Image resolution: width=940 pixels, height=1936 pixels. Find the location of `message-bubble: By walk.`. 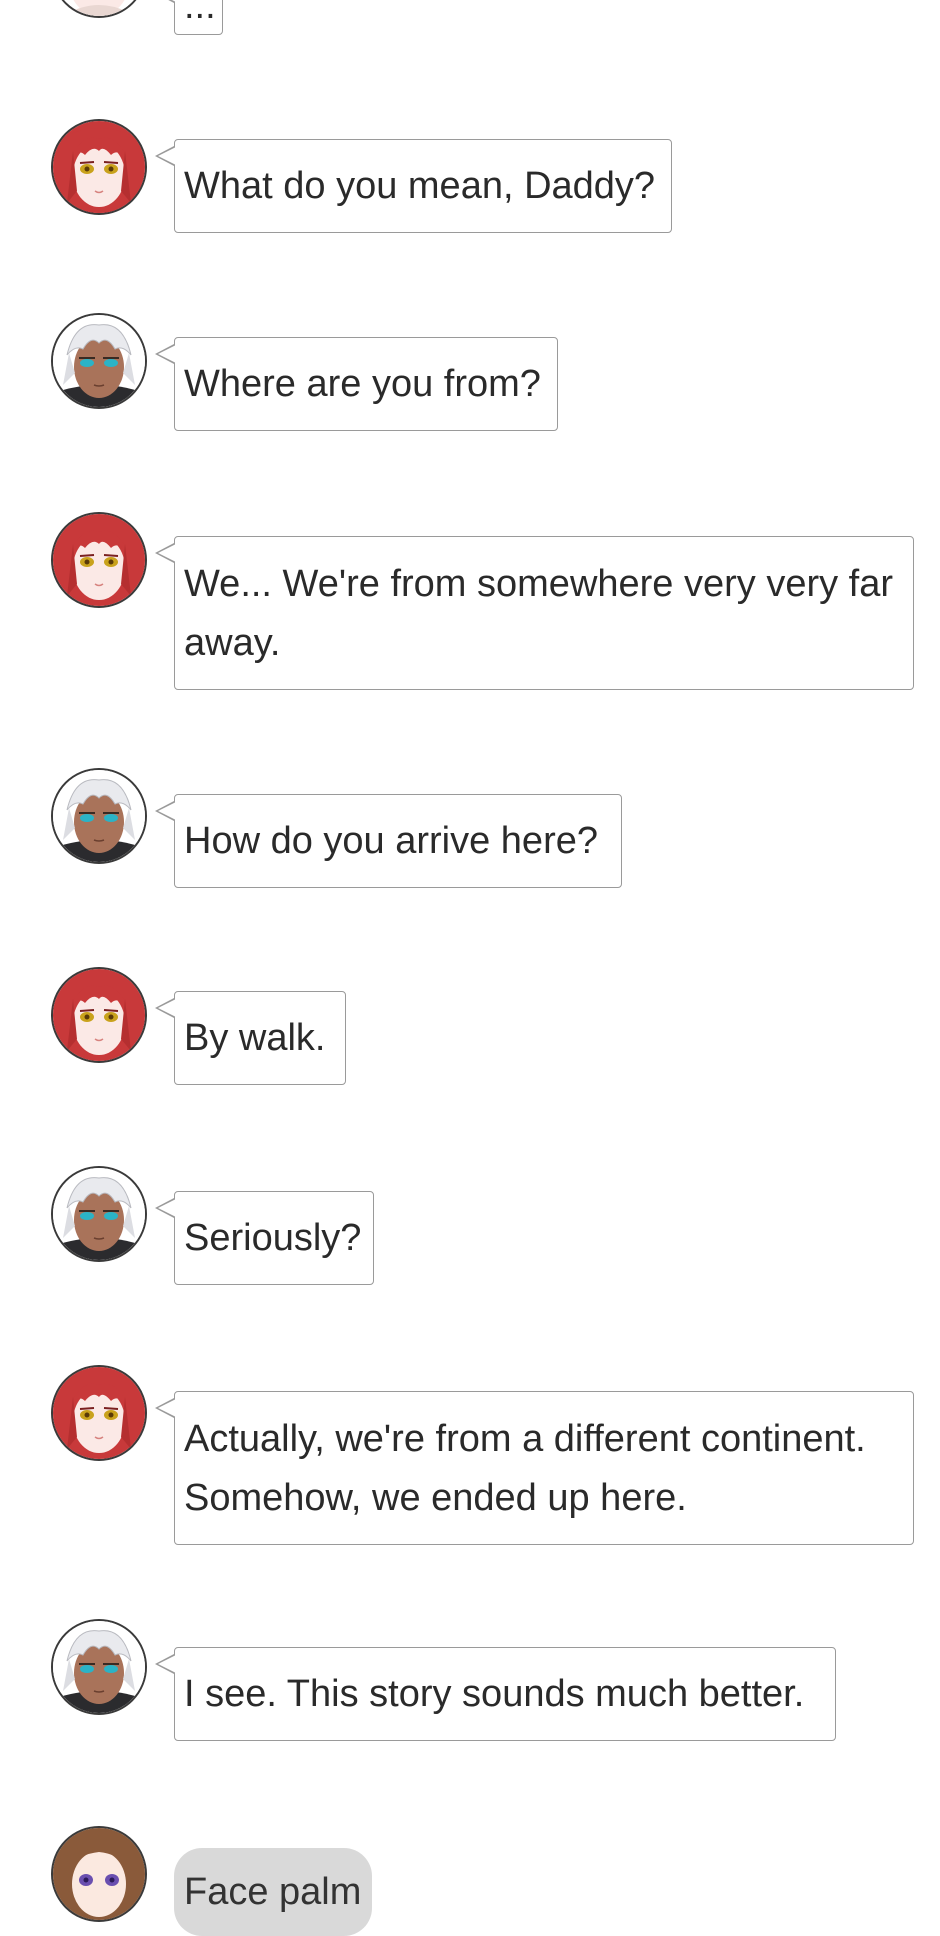

message-bubble: By walk. is located at coordinates (250, 1038).